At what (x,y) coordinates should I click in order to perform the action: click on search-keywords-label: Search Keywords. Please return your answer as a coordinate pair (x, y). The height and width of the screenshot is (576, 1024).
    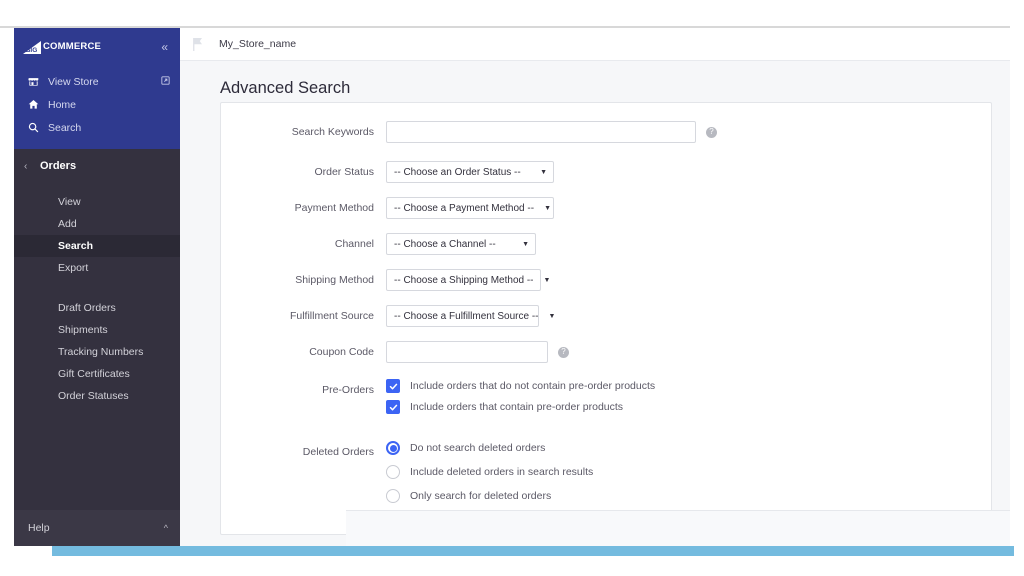
    Looking at the image, I should click on (332, 132).